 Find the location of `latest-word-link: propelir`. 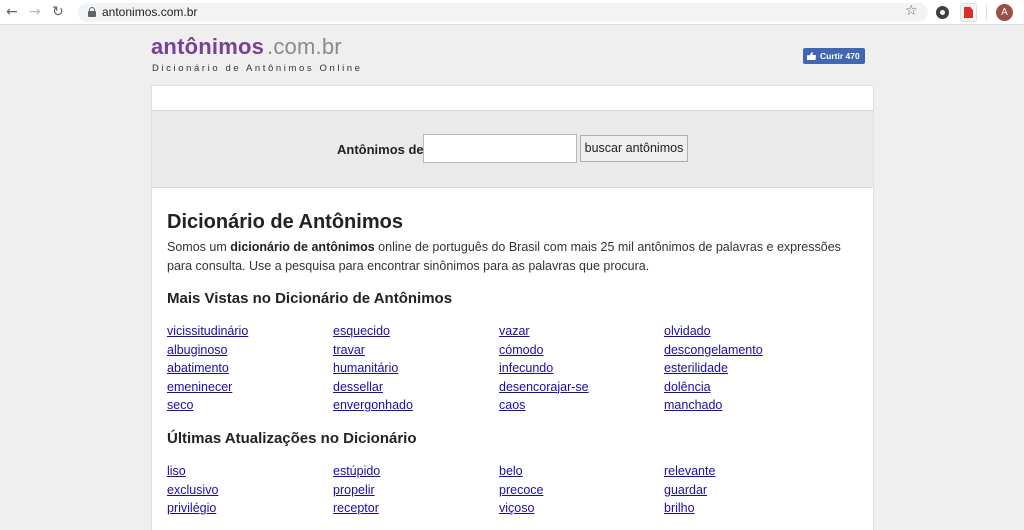

latest-word-link: propelir is located at coordinates (354, 490).